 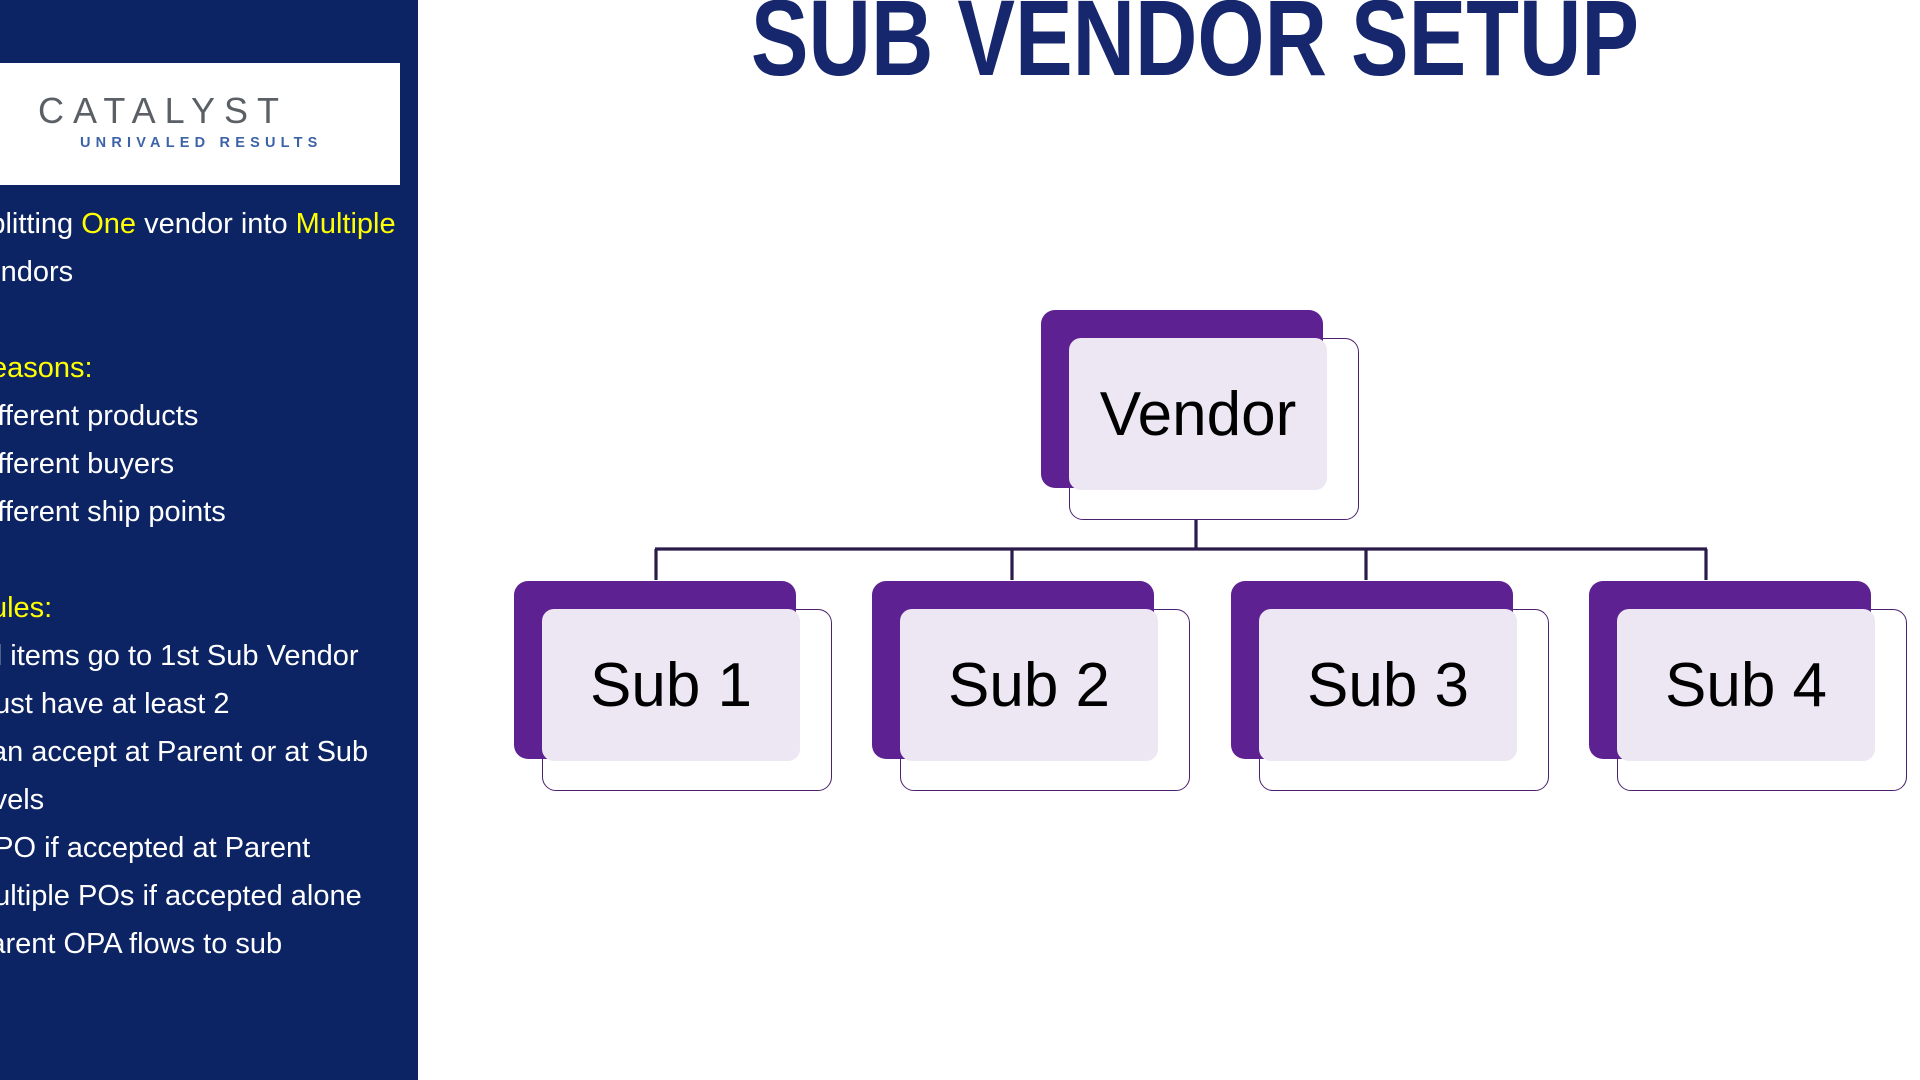 What do you see at coordinates (1388, 685) in the screenshot?
I see `node-sub-3-label: Sub 3` at bounding box center [1388, 685].